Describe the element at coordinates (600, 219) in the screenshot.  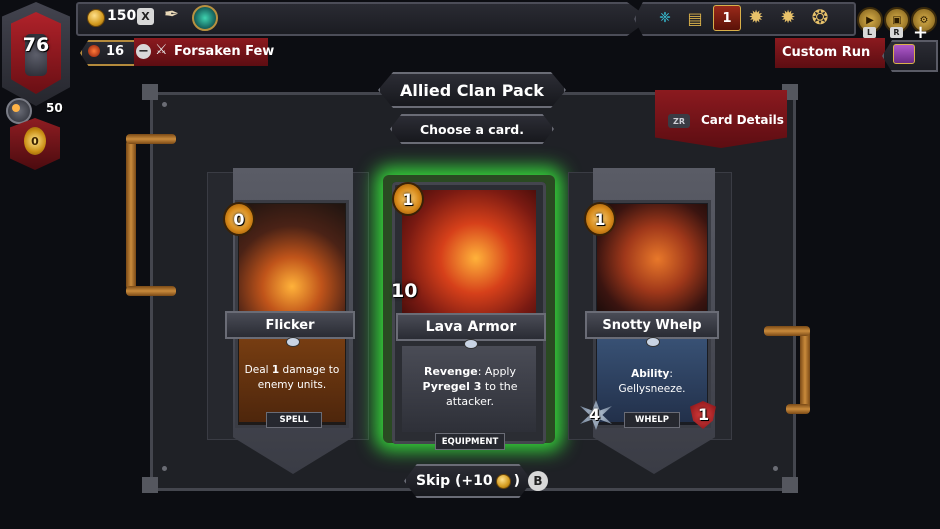
I see `snotty-whelp-cost: 1` at that location.